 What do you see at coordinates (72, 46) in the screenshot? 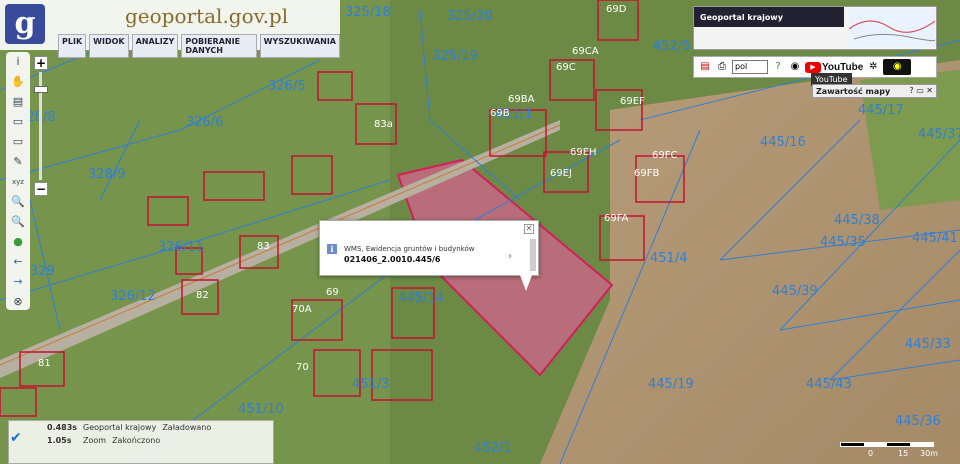
I see `menu-file: PLIK` at bounding box center [72, 46].